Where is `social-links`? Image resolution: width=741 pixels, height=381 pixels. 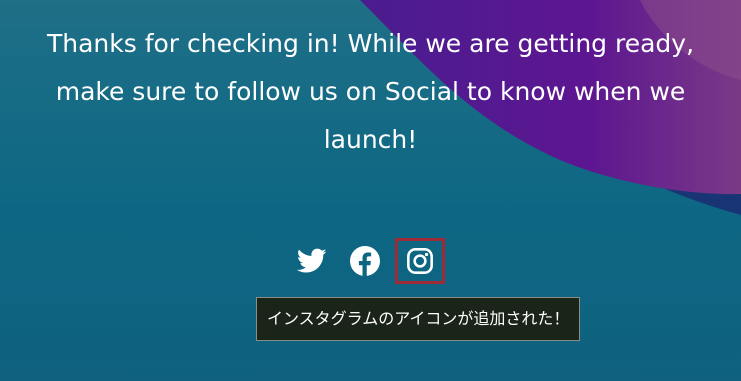
social-links is located at coordinates (370, 261).